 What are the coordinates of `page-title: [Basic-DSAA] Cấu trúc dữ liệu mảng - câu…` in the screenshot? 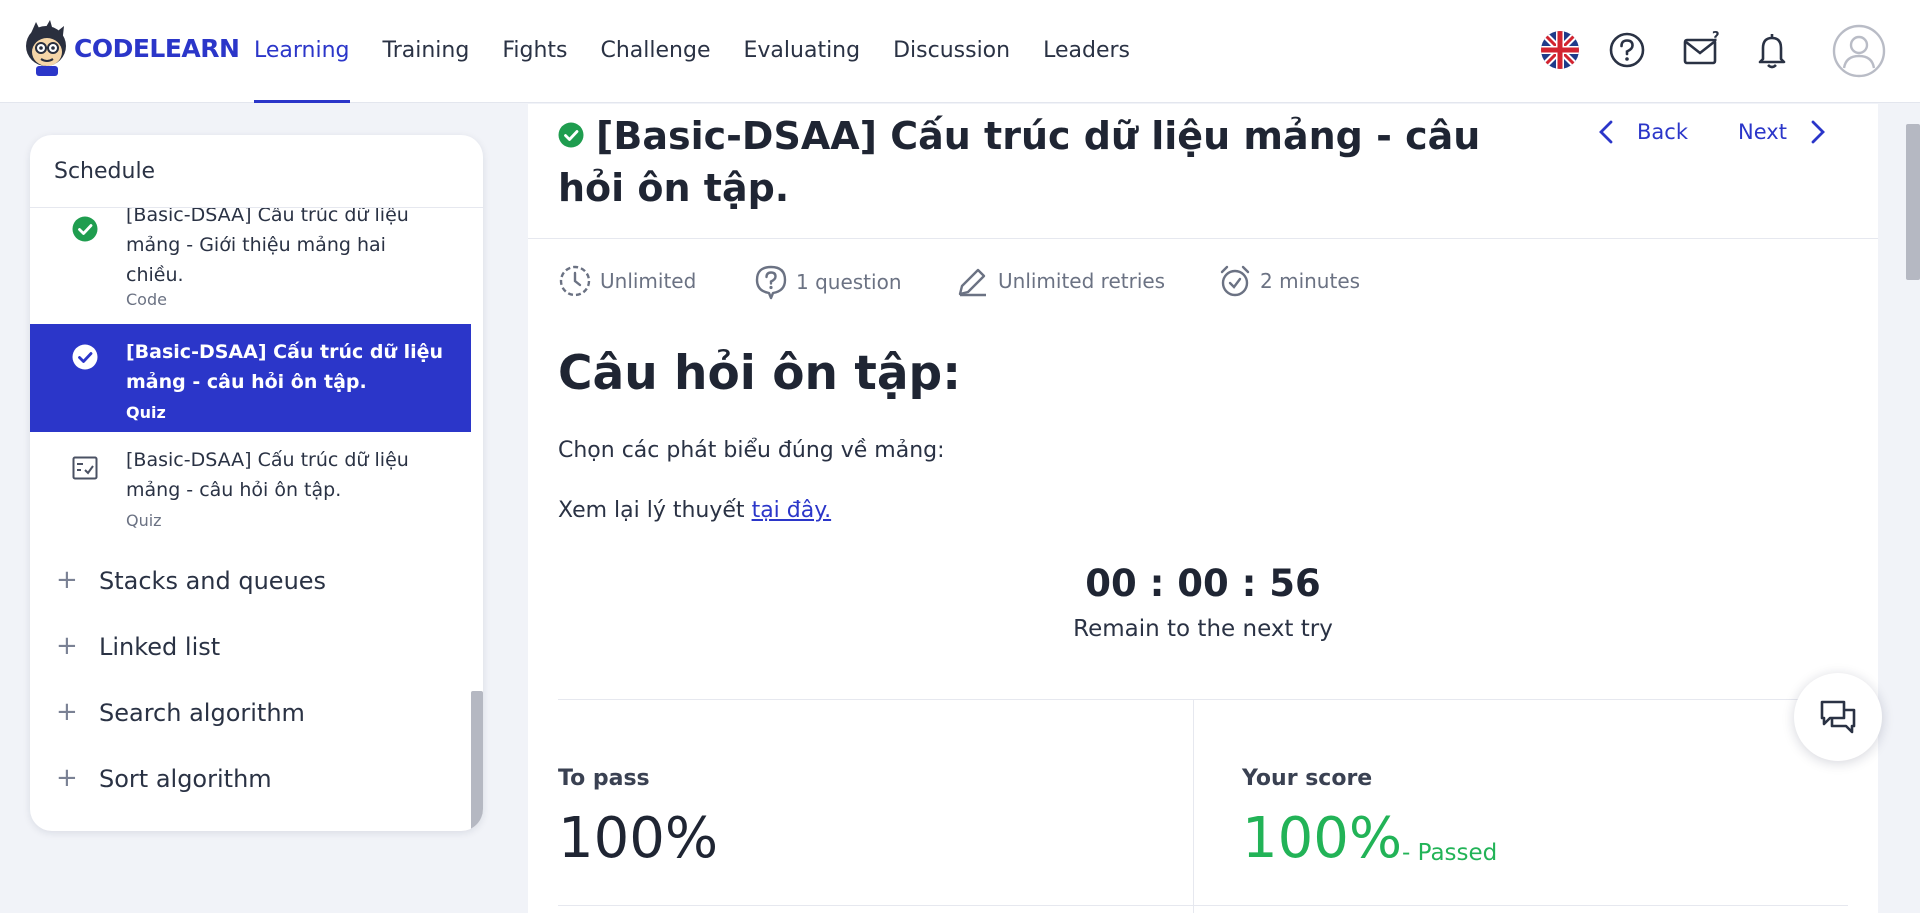 It's located at (1058, 162).